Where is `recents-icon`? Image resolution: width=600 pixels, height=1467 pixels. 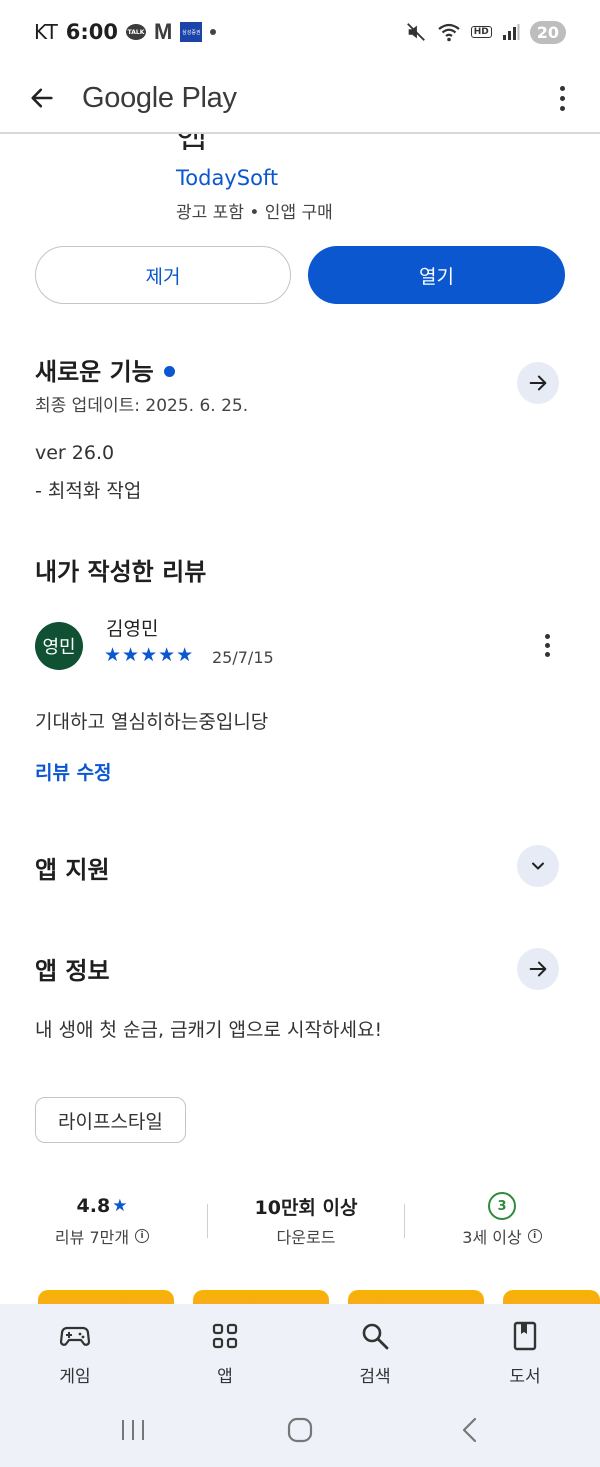 recents-icon is located at coordinates (133, 1430).